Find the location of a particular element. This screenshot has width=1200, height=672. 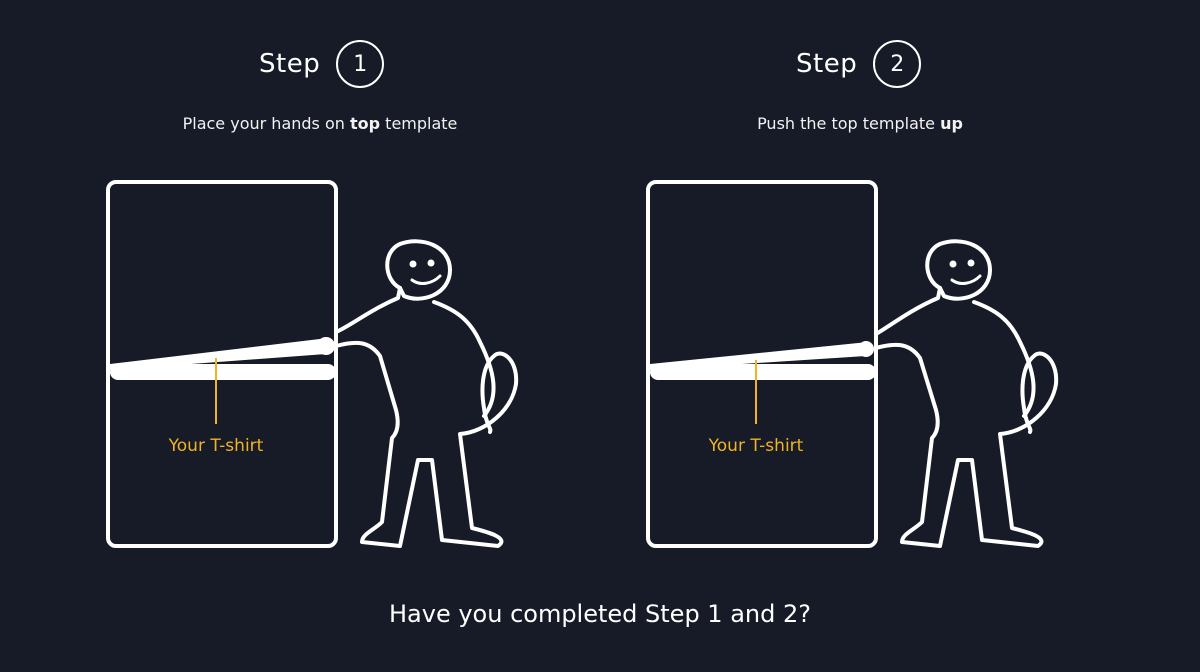

instruction-text: Push the top template is located at coordinates (849, 123).